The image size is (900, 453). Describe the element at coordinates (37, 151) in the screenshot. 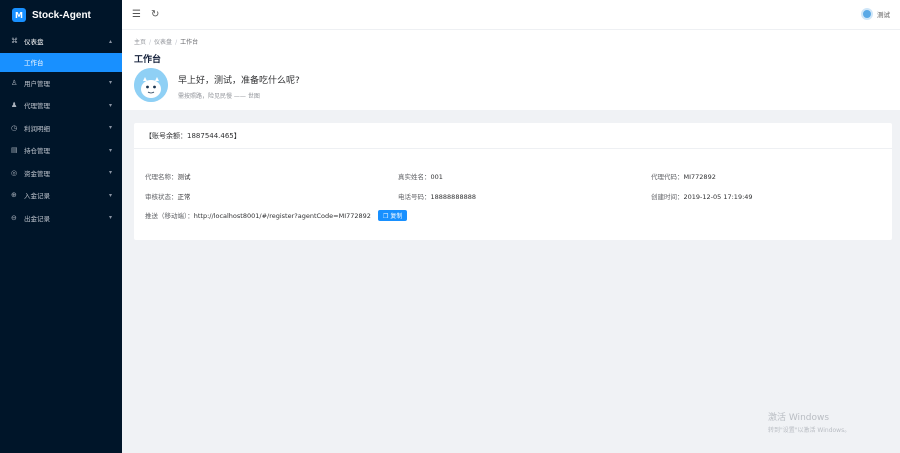

I see `sidebar-item-label: 持仓管理` at that location.